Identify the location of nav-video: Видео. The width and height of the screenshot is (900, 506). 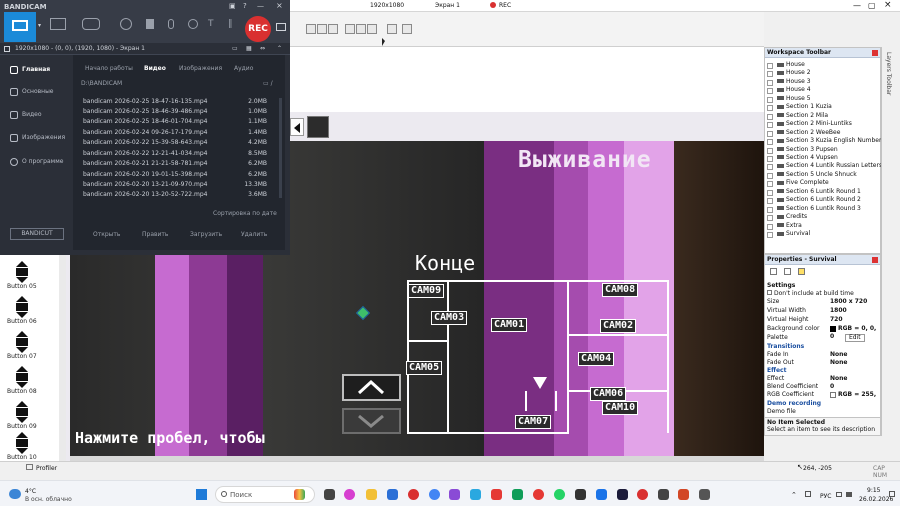
(36, 115).